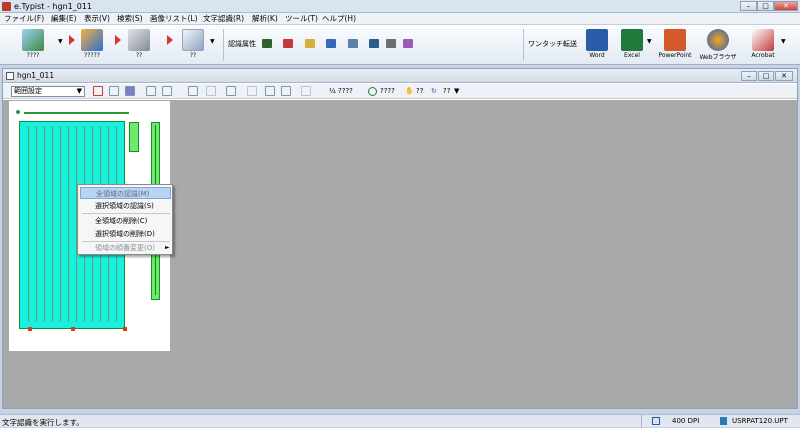 This screenshot has width=800, height=428. What do you see at coordinates (193, 55) in the screenshot?
I see `save-label: ??` at bounding box center [193, 55].